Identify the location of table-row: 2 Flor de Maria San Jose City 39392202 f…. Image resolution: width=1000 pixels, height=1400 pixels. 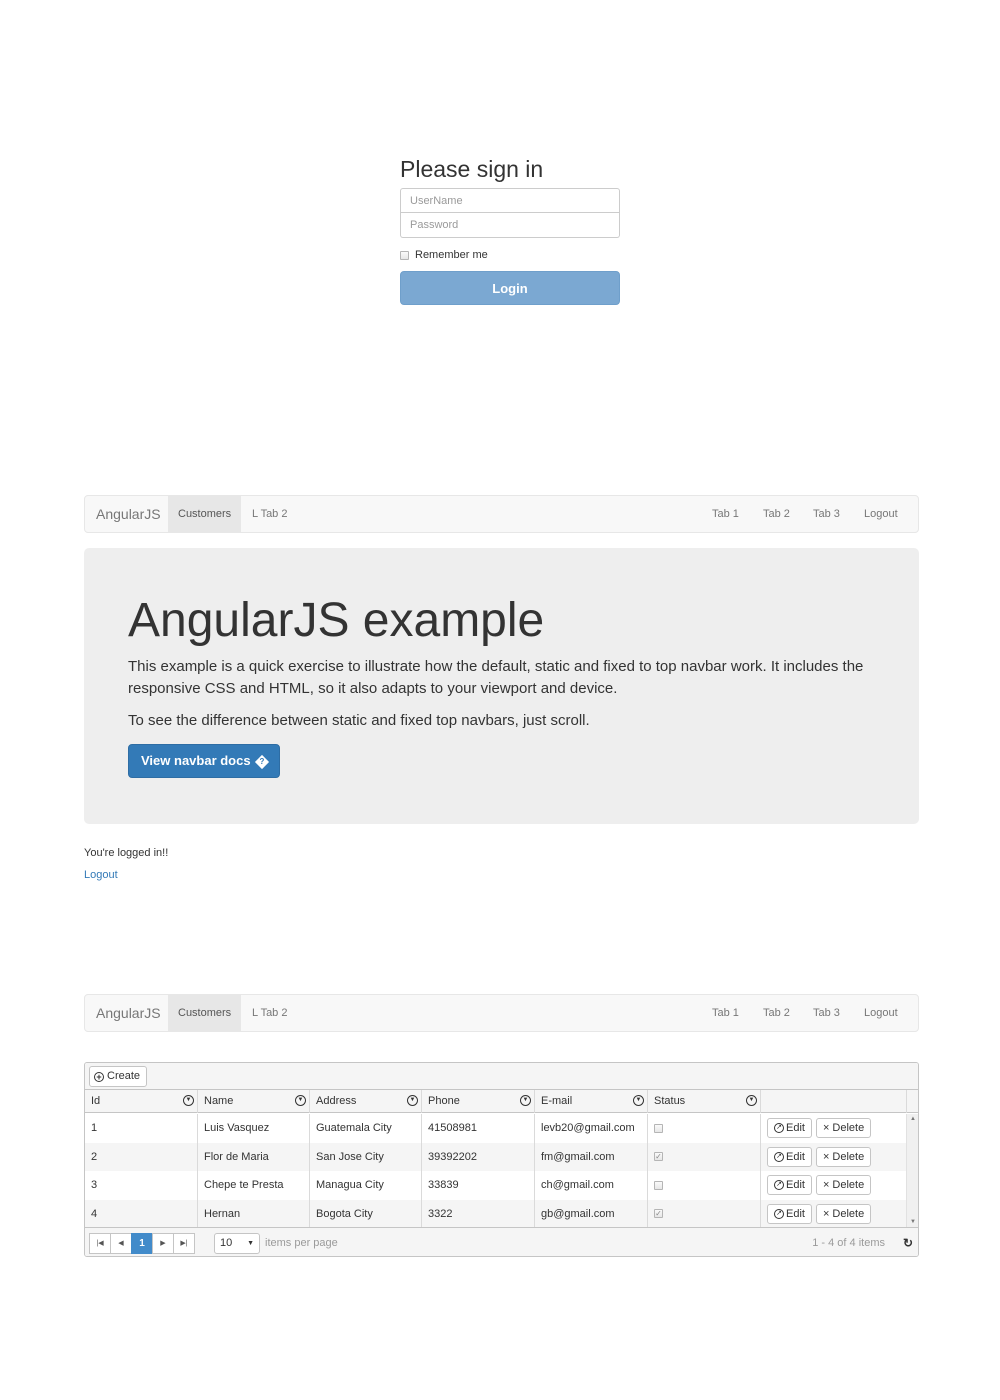
(496, 1156).